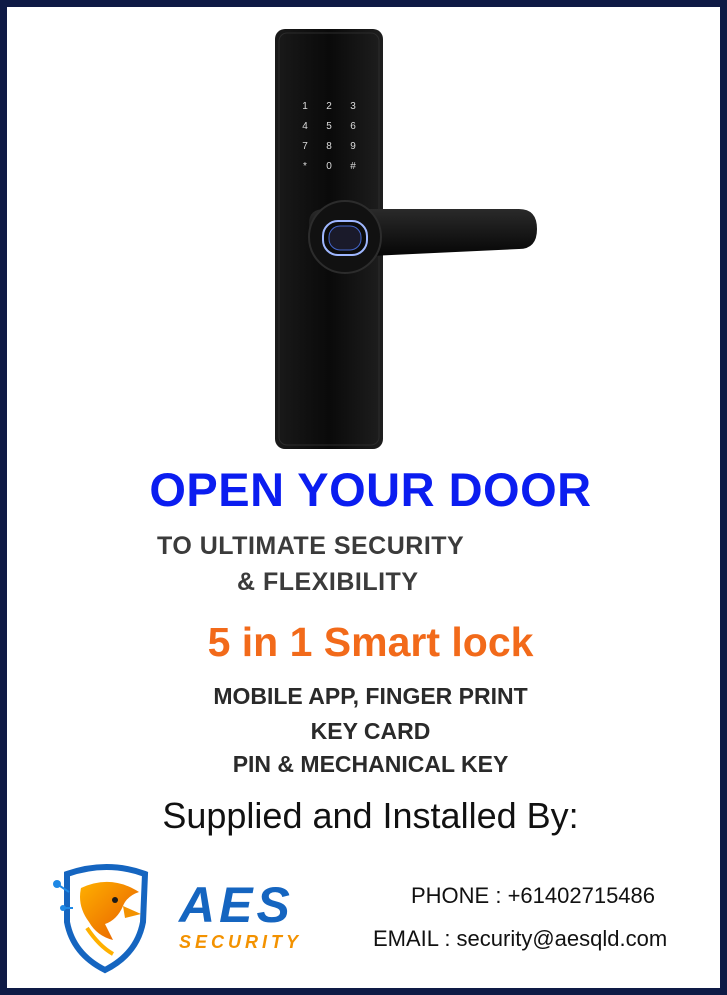  What do you see at coordinates (305, 166) in the screenshot?
I see `keypad-key: *` at bounding box center [305, 166].